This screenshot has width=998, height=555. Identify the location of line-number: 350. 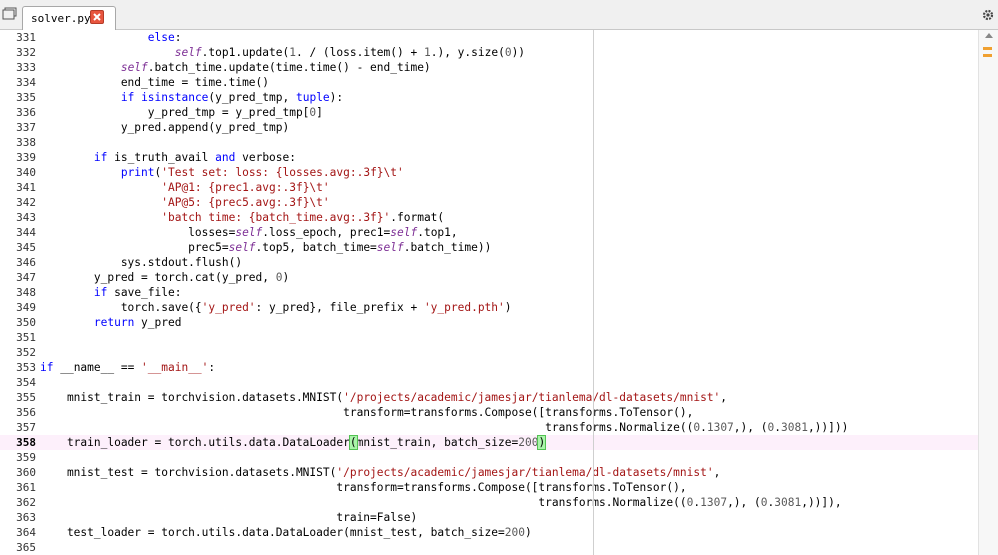
(26, 322).